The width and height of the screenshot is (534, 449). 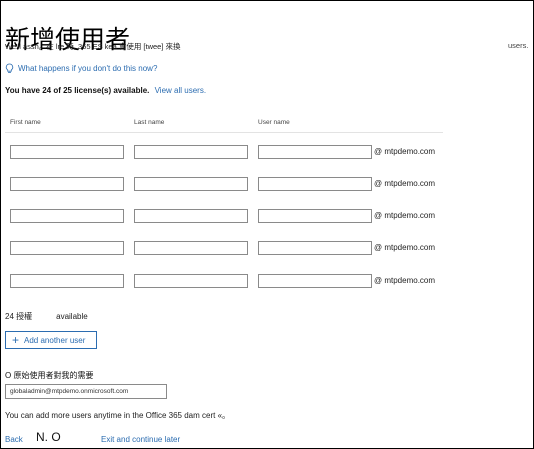 I want to click on column-header-first-name: First name, so click(x=25, y=122).